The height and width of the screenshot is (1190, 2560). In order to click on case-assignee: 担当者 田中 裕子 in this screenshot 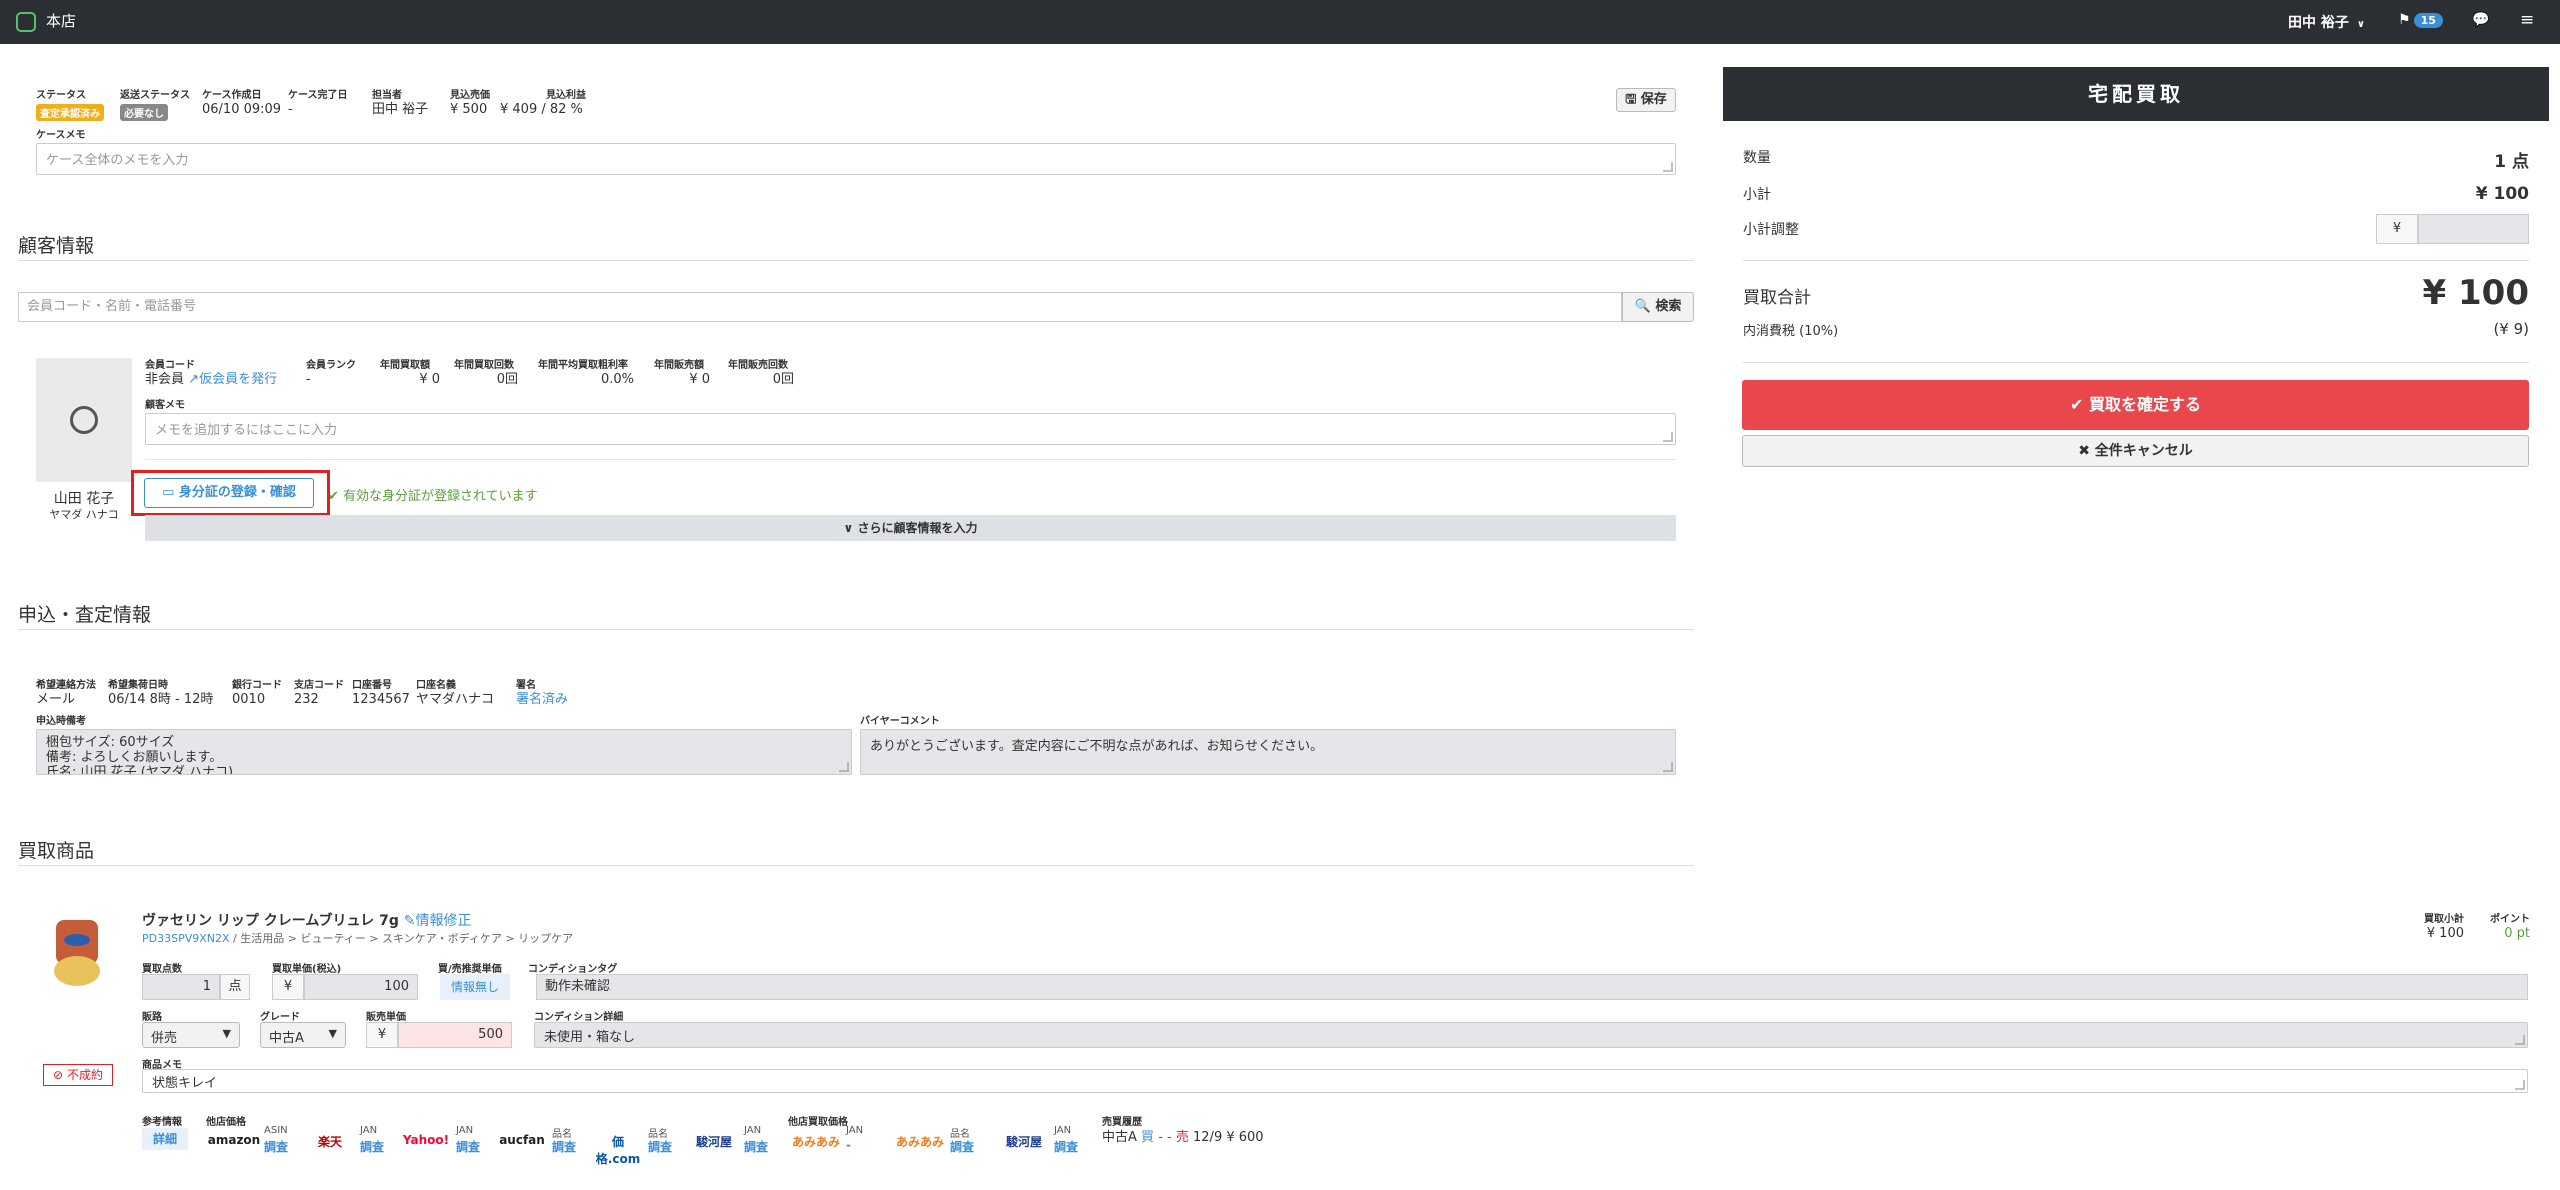, I will do `click(400, 103)`.